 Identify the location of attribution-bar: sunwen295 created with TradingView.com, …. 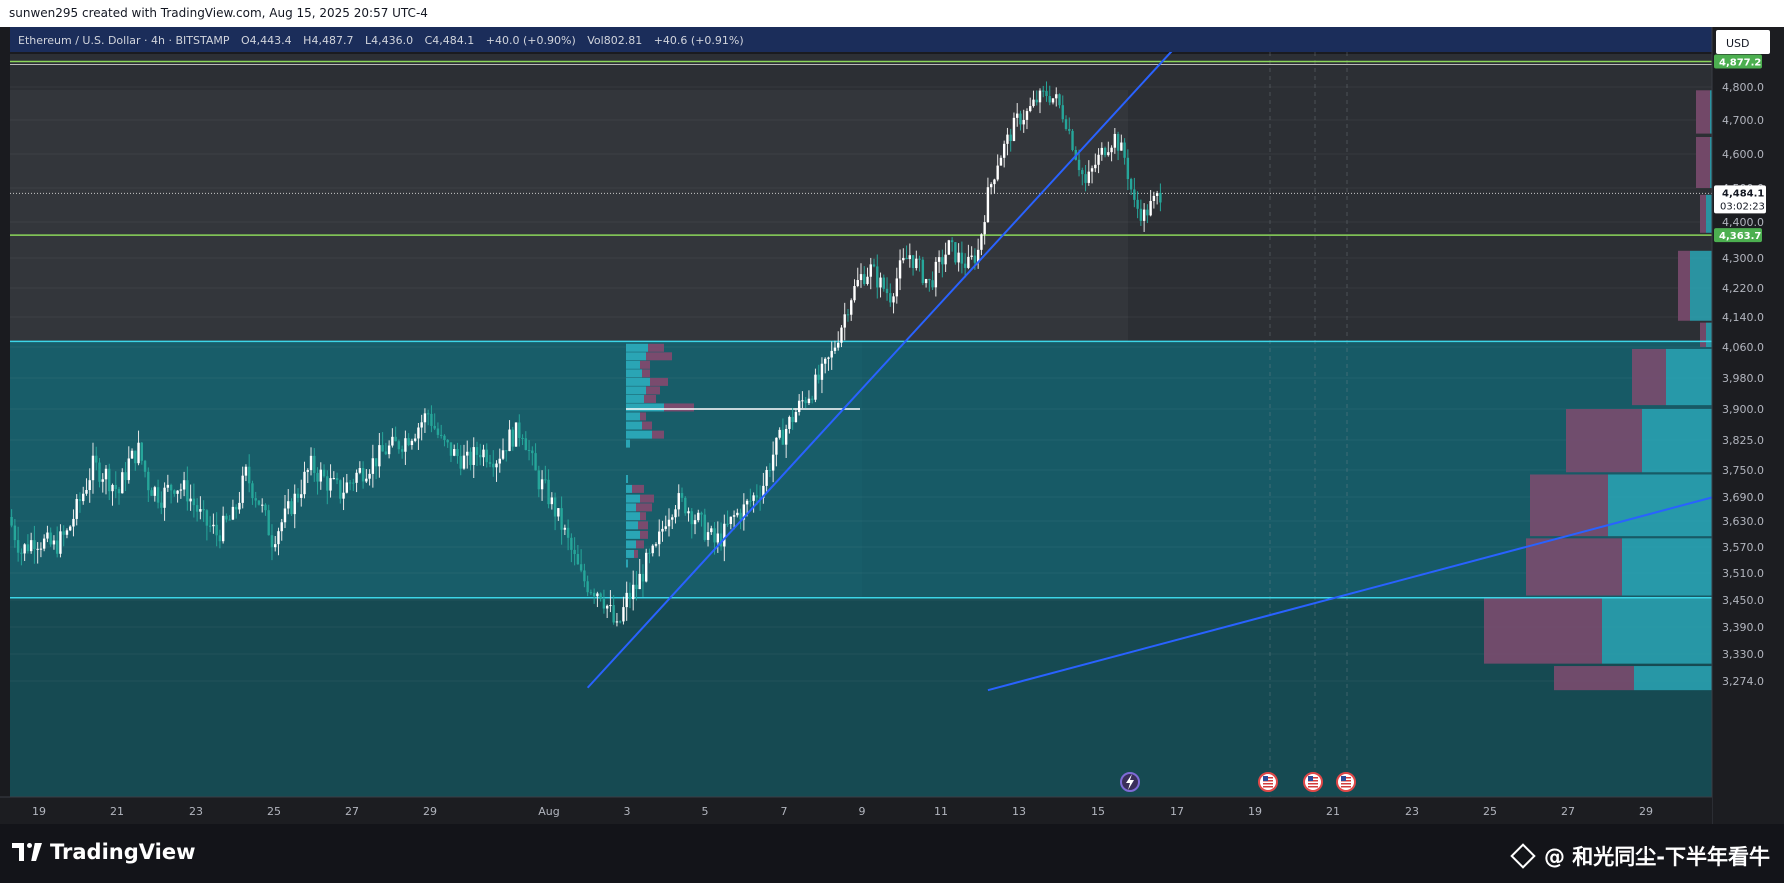
(892, 13).